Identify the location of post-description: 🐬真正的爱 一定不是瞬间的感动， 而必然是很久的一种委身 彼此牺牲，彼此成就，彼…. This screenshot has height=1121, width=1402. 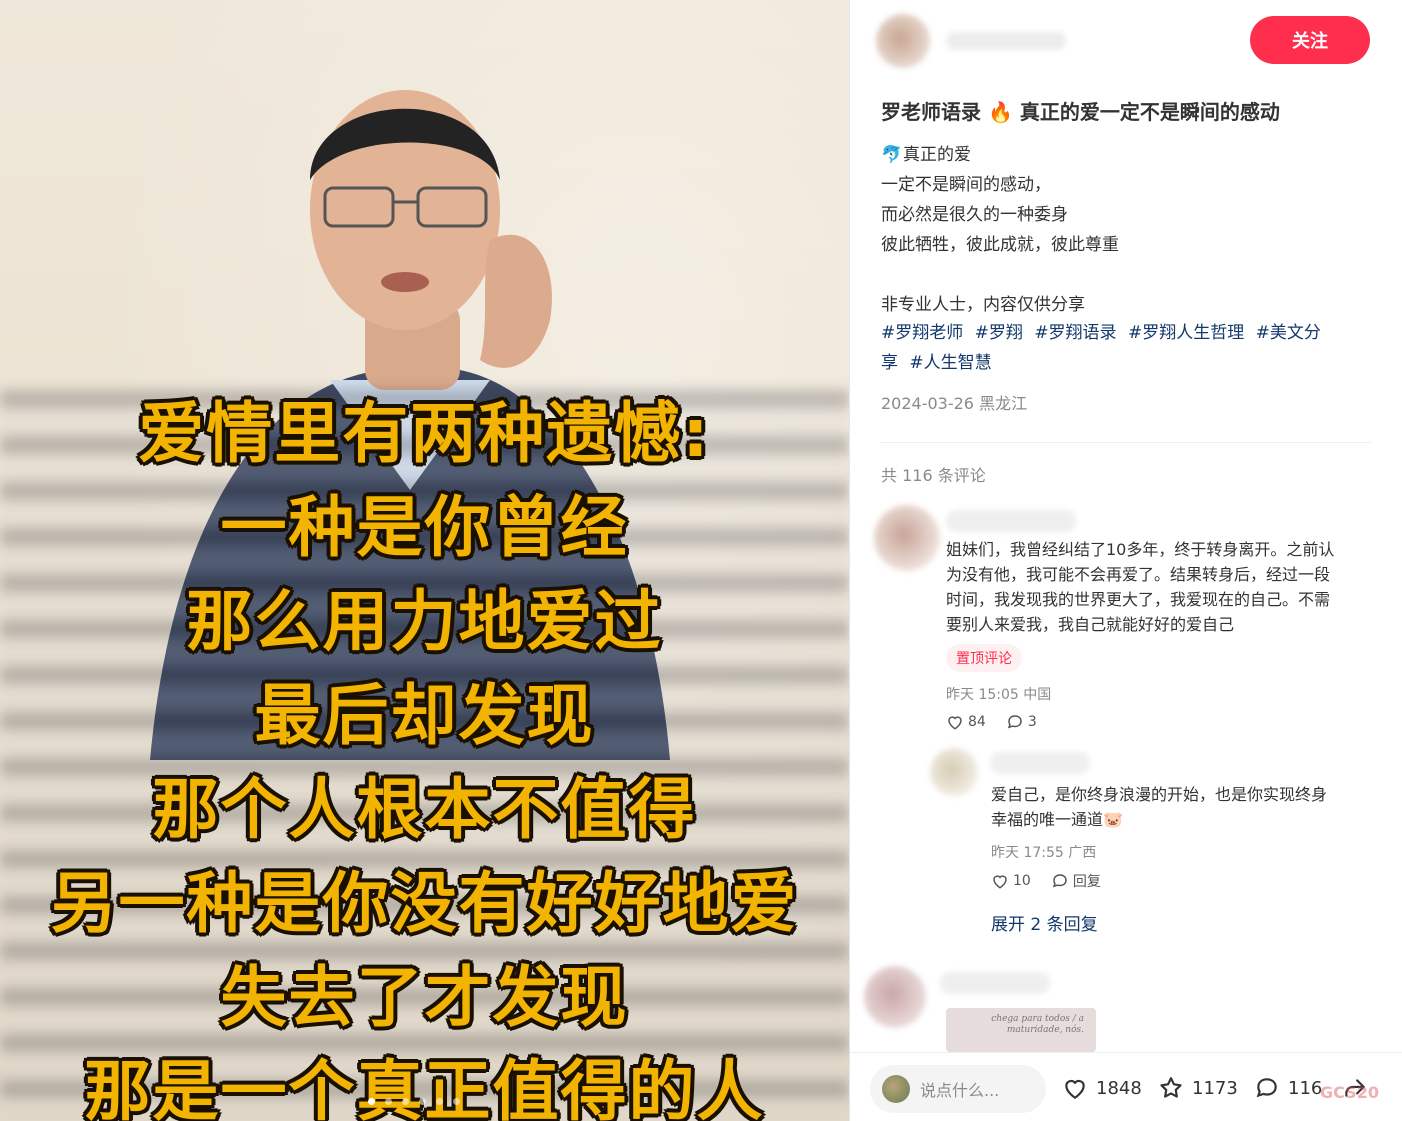
(1131, 230).